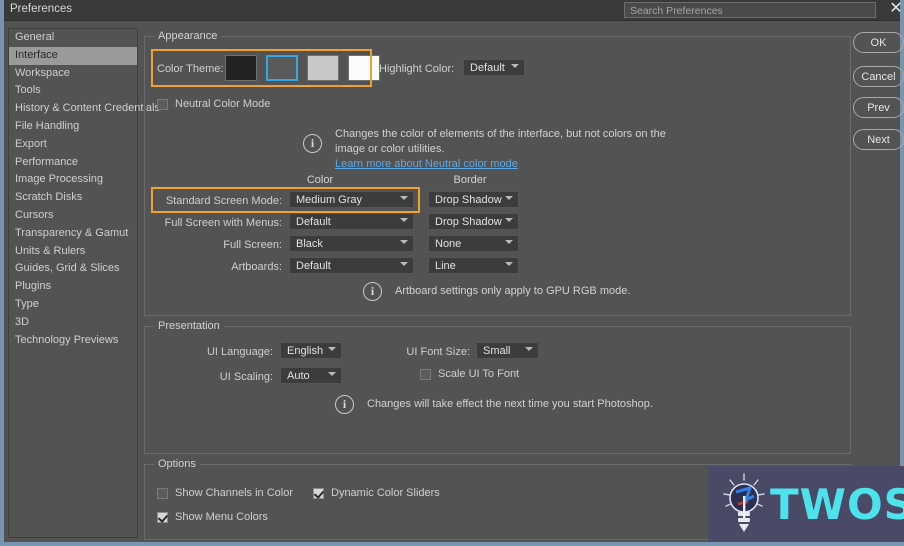 This screenshot has height=546, width=904. I want to click on color-column-header: Color, so click(320, 180).